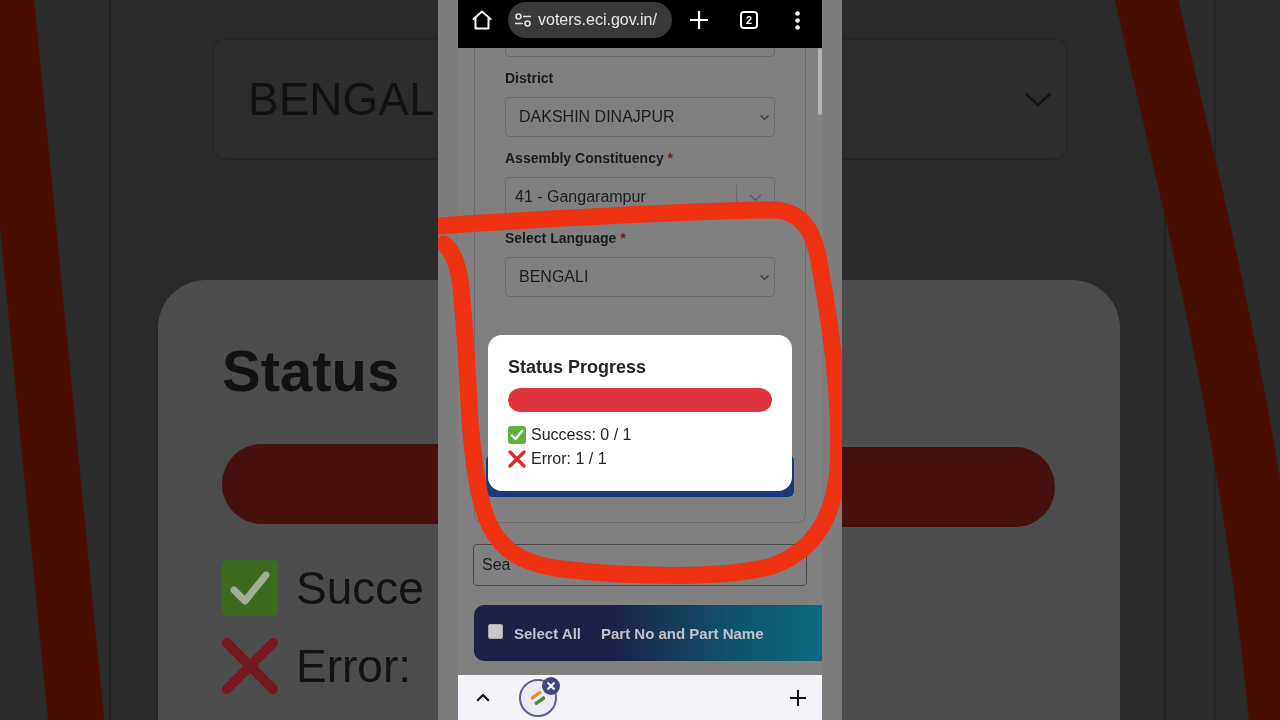  I want to click on backdrop-status-text: Error:, so click(353, 666).